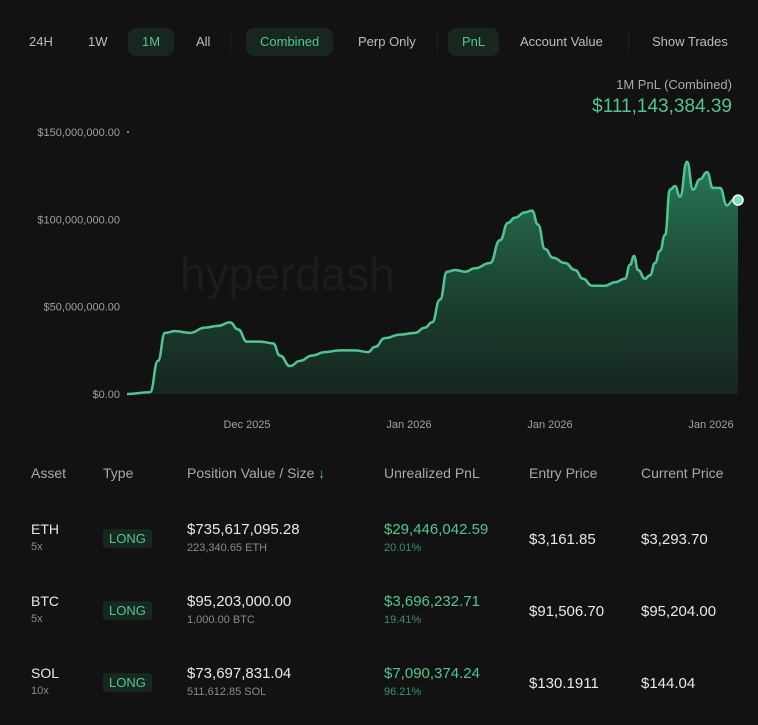 The width and height of the screenshot is (758, 725). What do you see at coordinates (738, 200) in the screenshot?
I see `current-point-marker` at bounding box center [738, 200].